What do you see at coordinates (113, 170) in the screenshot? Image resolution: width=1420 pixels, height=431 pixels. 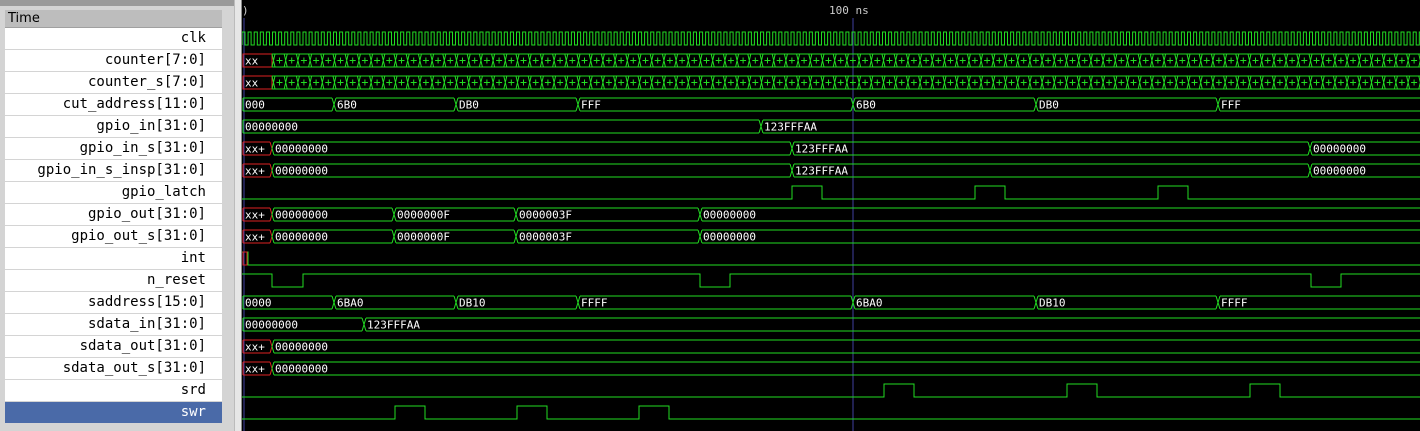 I see `signal-row-gpio-in-s-insp: gpio_in_s_insp[31:0]` at bounding box center [113, 170].